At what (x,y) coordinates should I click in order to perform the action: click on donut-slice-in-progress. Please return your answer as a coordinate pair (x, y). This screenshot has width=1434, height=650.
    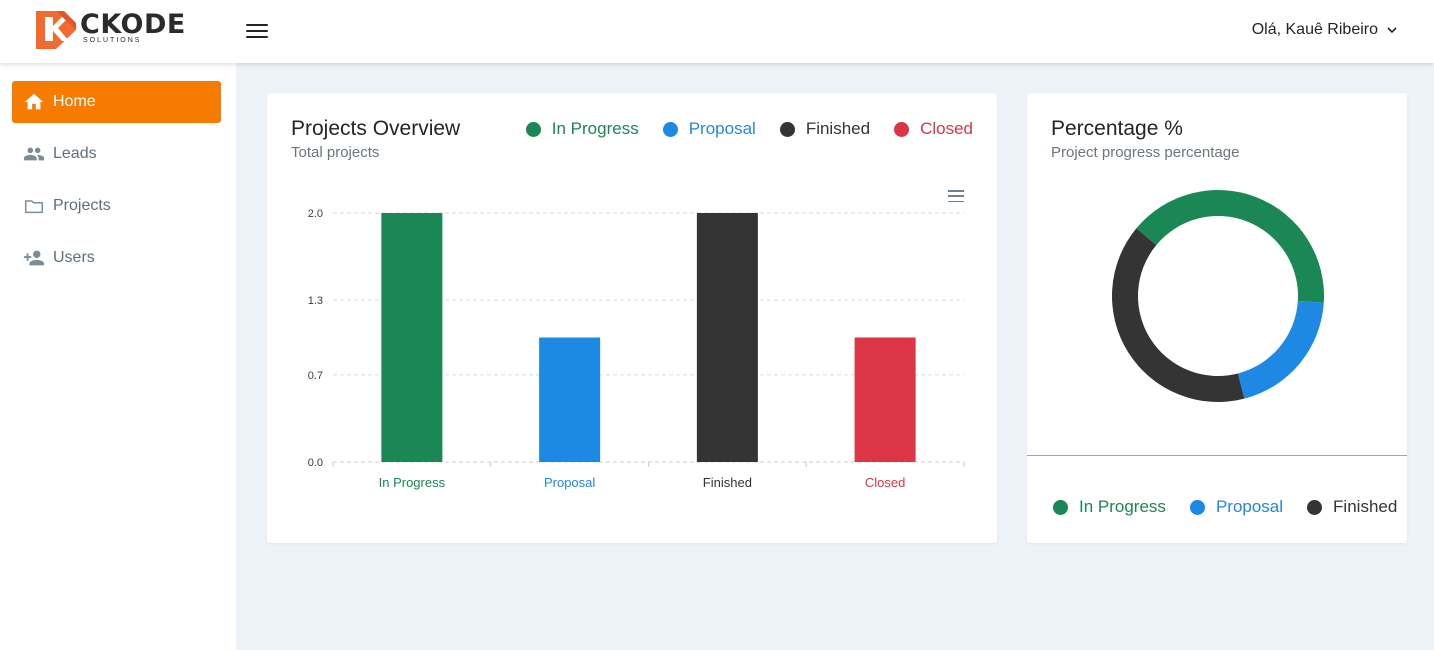
    Looking at the image, I should click on (1230, 246).